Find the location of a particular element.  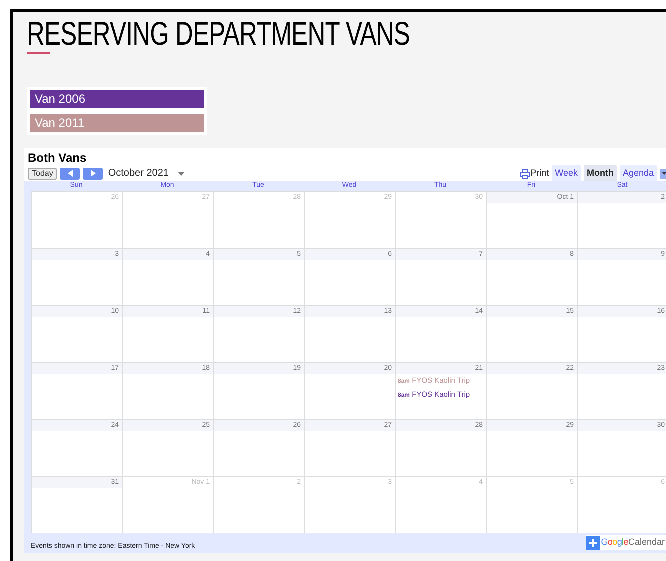

page-title: RESERVING DEPARTMENT VANS is located at coordinates (218, 34).